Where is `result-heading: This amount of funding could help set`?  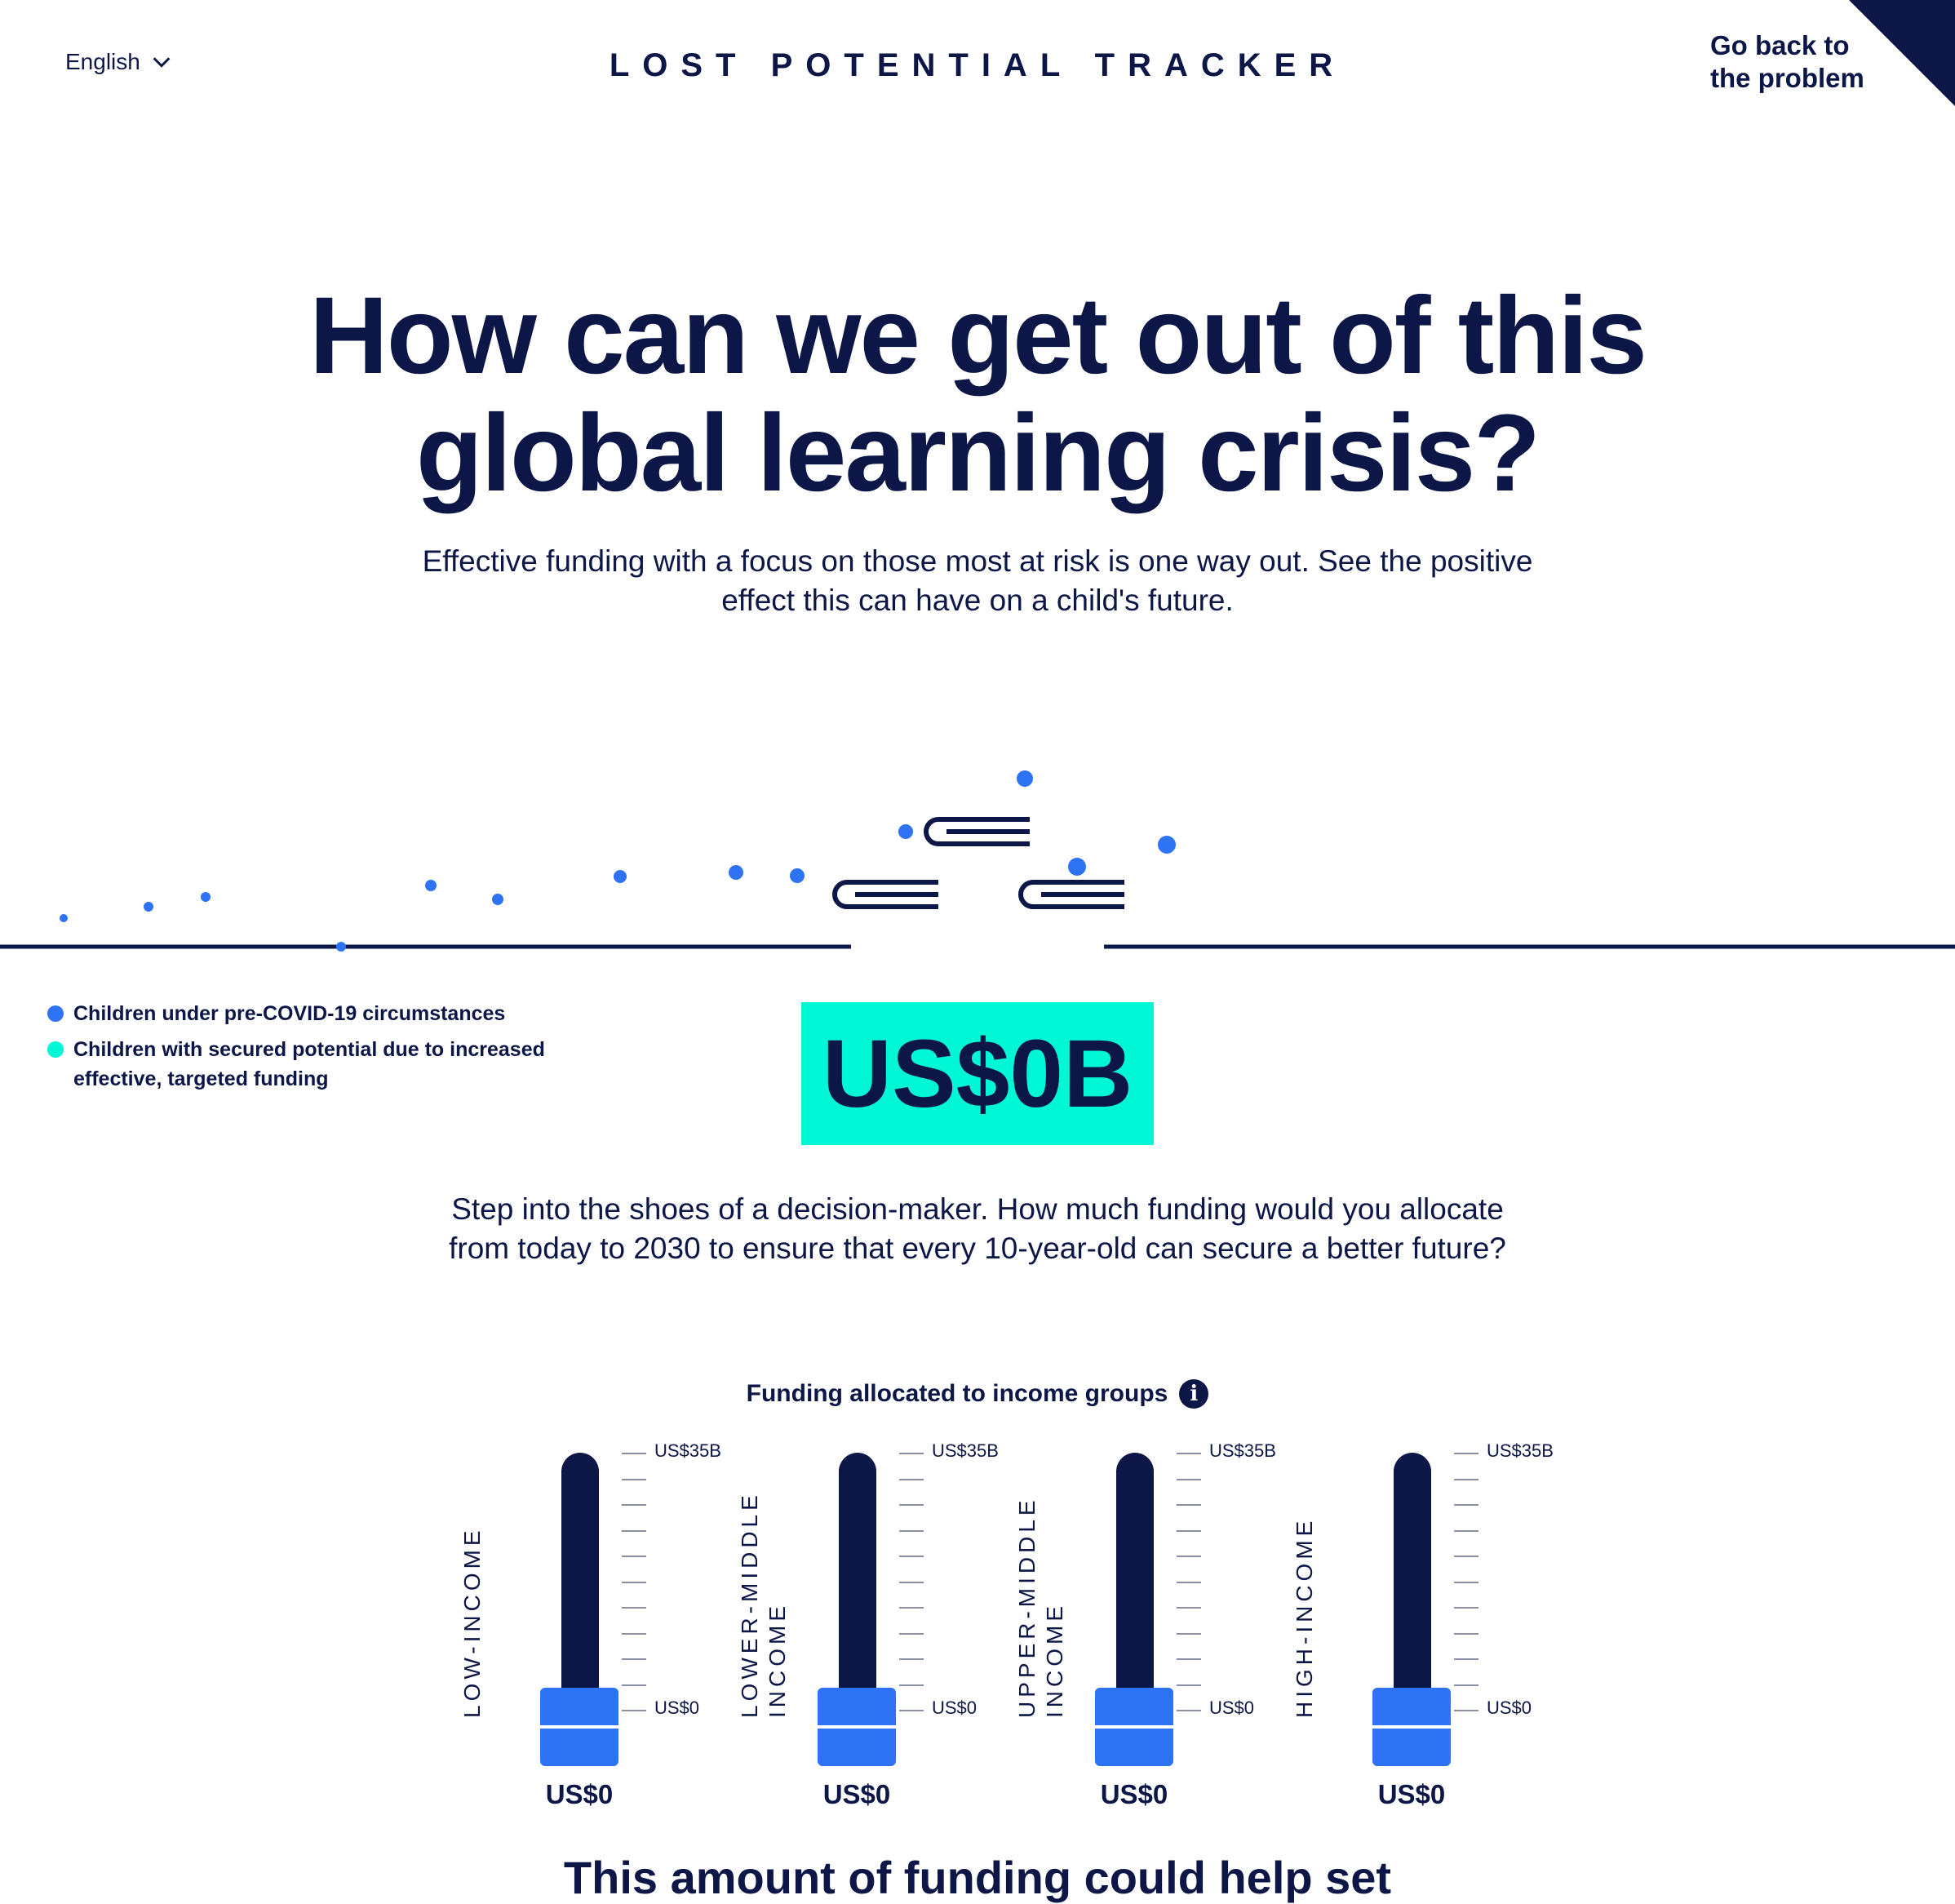
result-heading: This amount of funding could help set is located at coordinates (977, 1878).